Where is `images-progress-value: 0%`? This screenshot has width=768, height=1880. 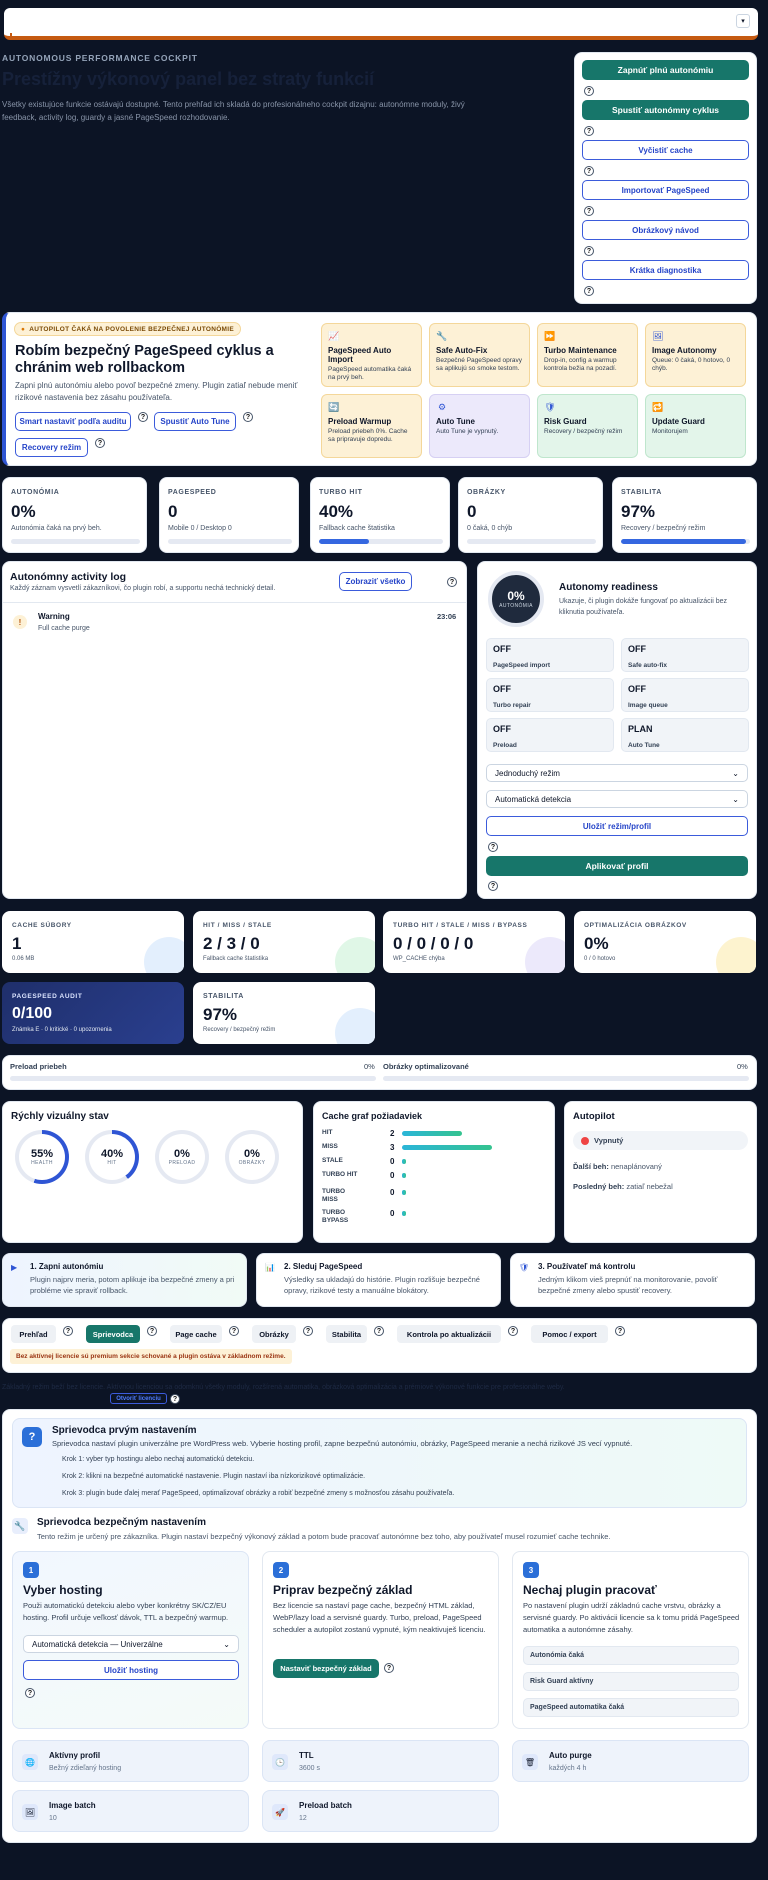 images-progress-value: 0% is located at coordinates (742, 1066).